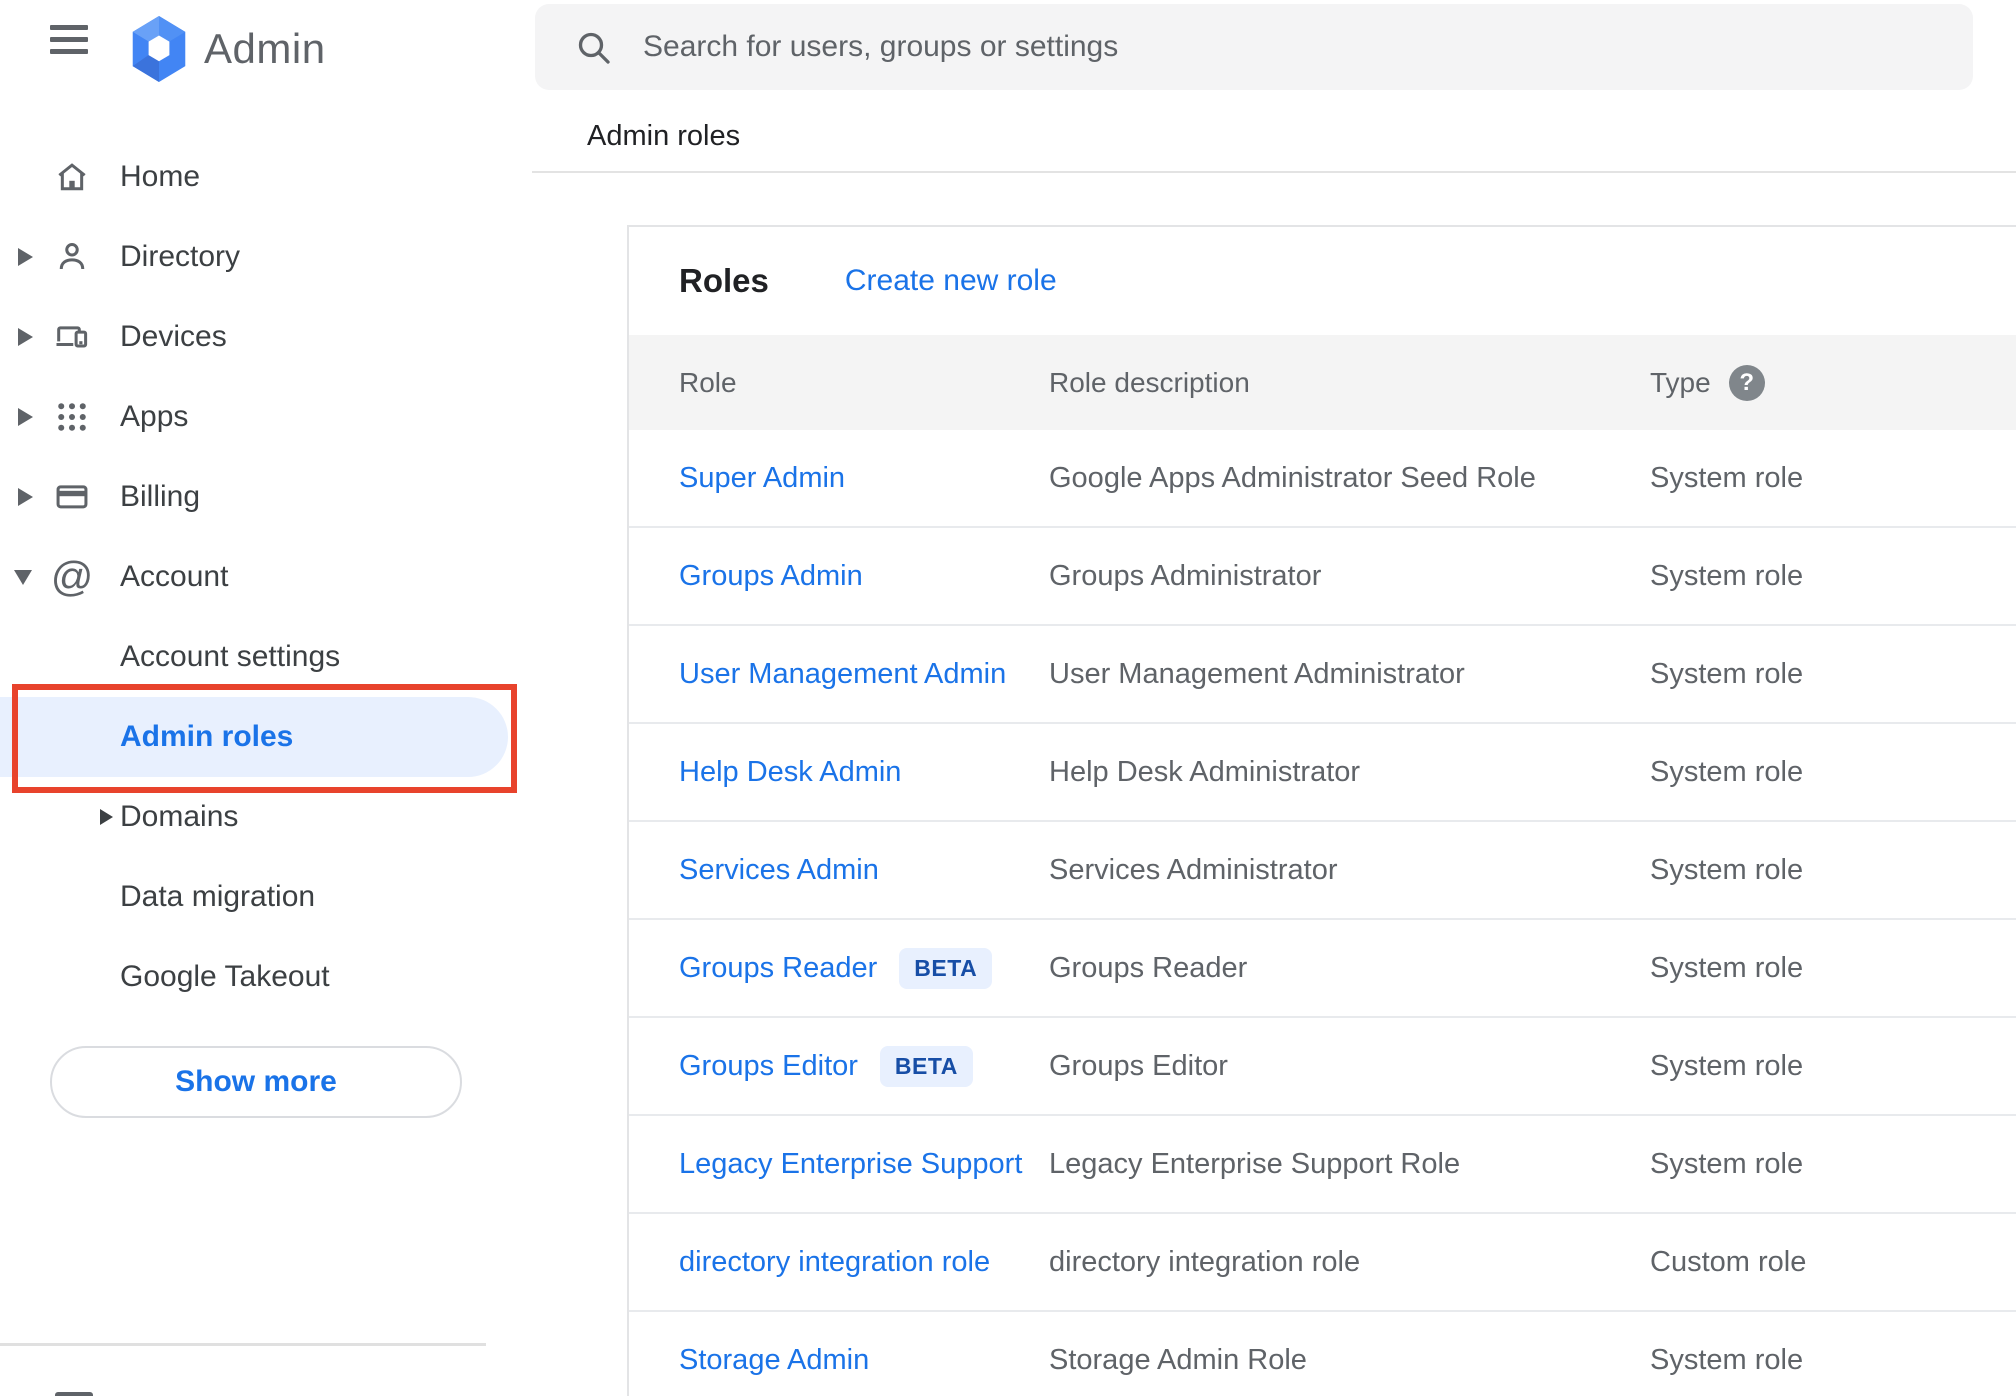 Image resolution: width=2016 pixels, height=1396 pixels. What do you see at coordinates (225, 976) in the screenshot?
I see `sidebar-item-label: Google Takeout` at bounding box center [225, 976].